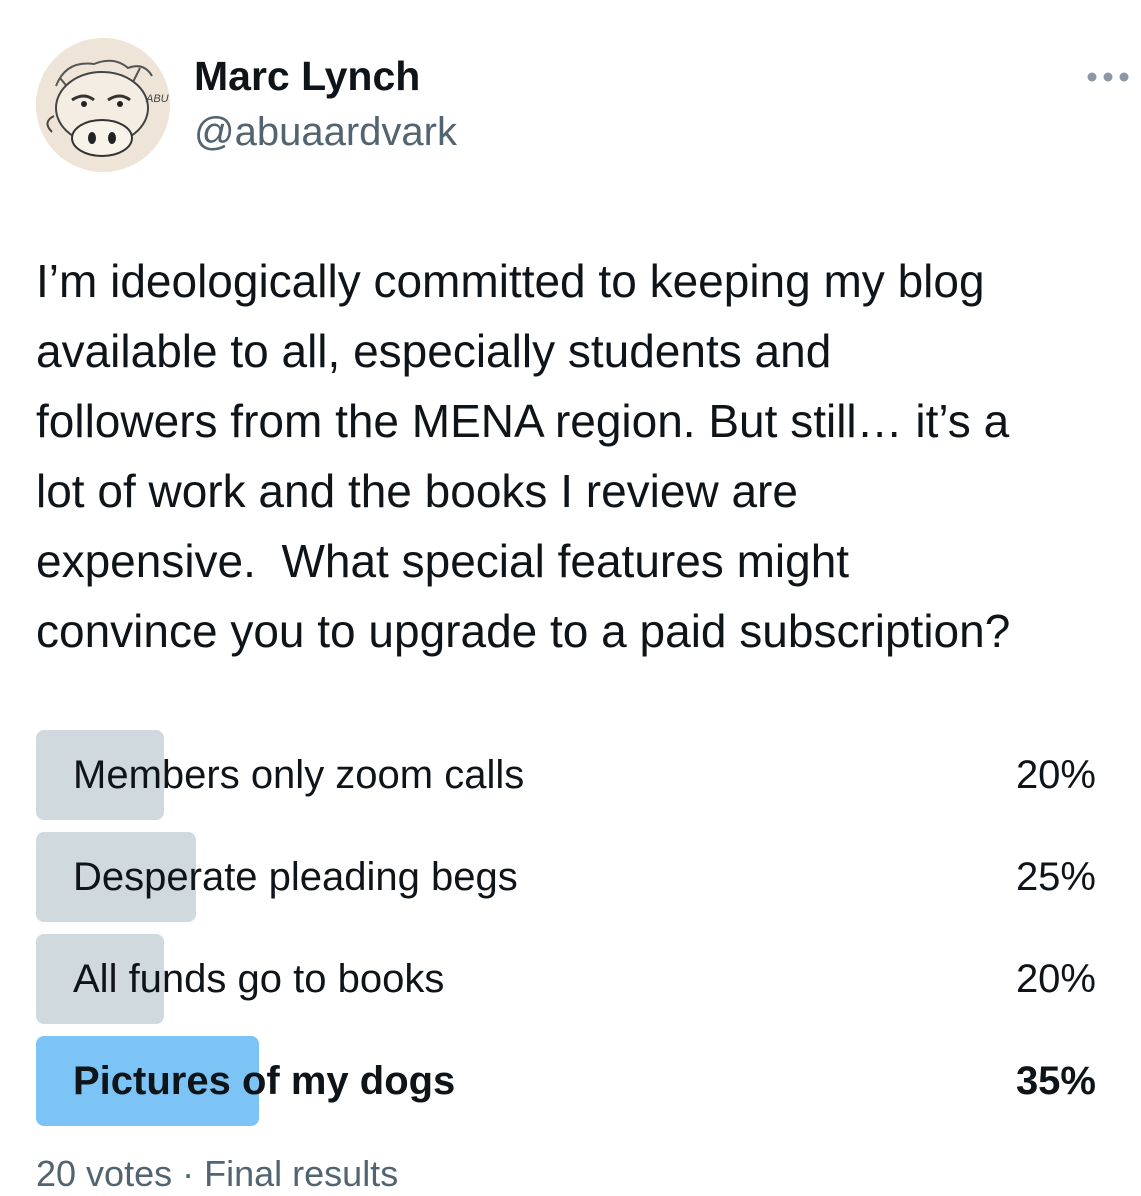 The height and width of the screenshot is (1196, 1141). Describe the element at coordinates (301, 1173) in the screenshot. I see `poll-status: Final results` at that location.